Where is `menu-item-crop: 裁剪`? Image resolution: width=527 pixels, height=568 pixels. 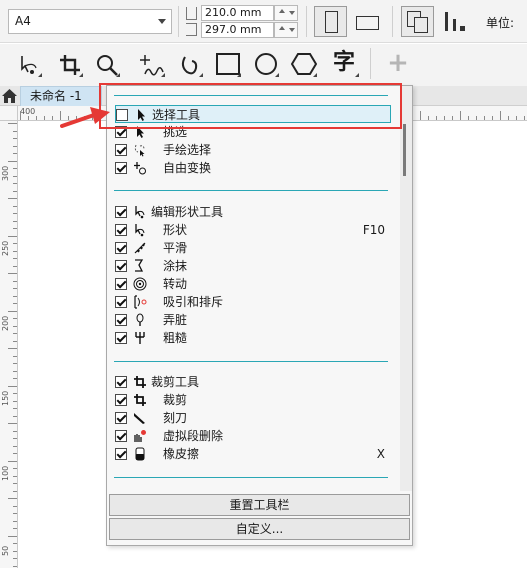 menu-item-crop: 裁剪 is located at coordinates (253, 400).